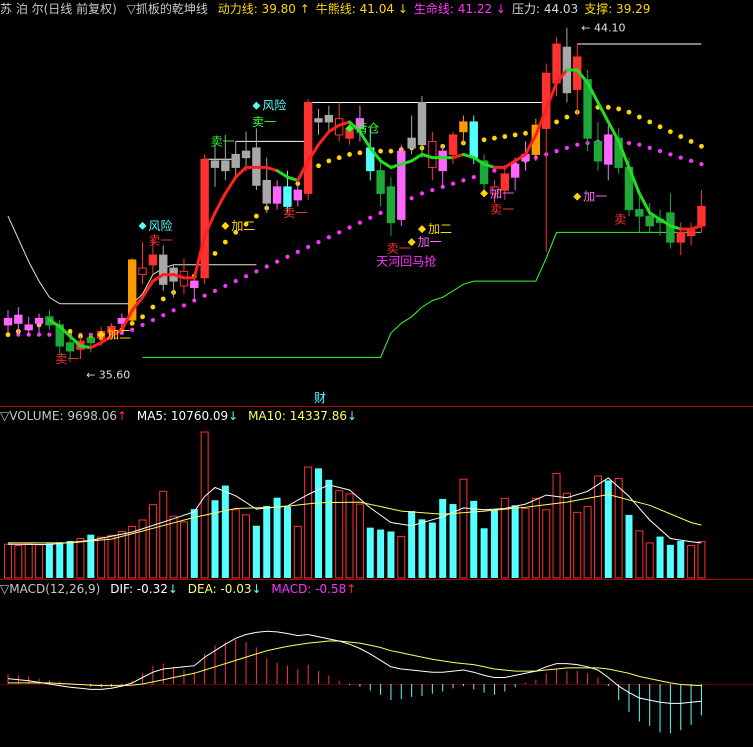  I want to click on volume-title: ▽VOLUME: 9698.06↑, so click(64, 416).